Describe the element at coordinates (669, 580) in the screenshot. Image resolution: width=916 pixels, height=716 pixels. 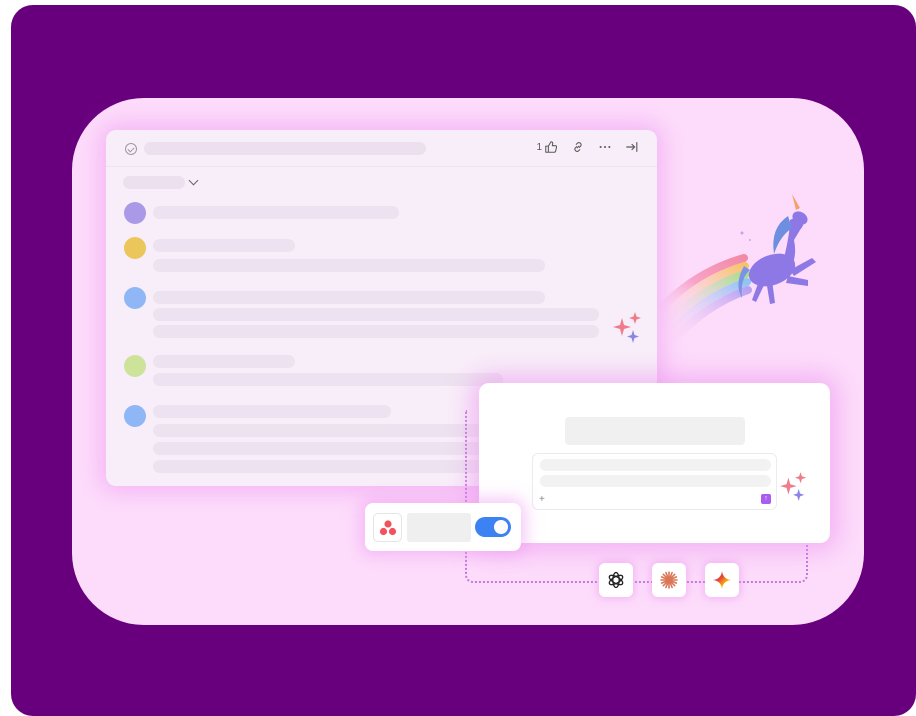
I see `claude-icon` at that location.